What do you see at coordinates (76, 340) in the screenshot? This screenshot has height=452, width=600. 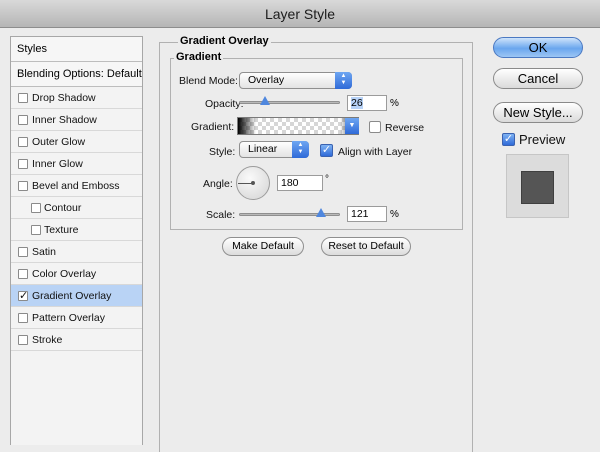 I see `style-item-stroke: Stroke` at bounding box center [76, 340].